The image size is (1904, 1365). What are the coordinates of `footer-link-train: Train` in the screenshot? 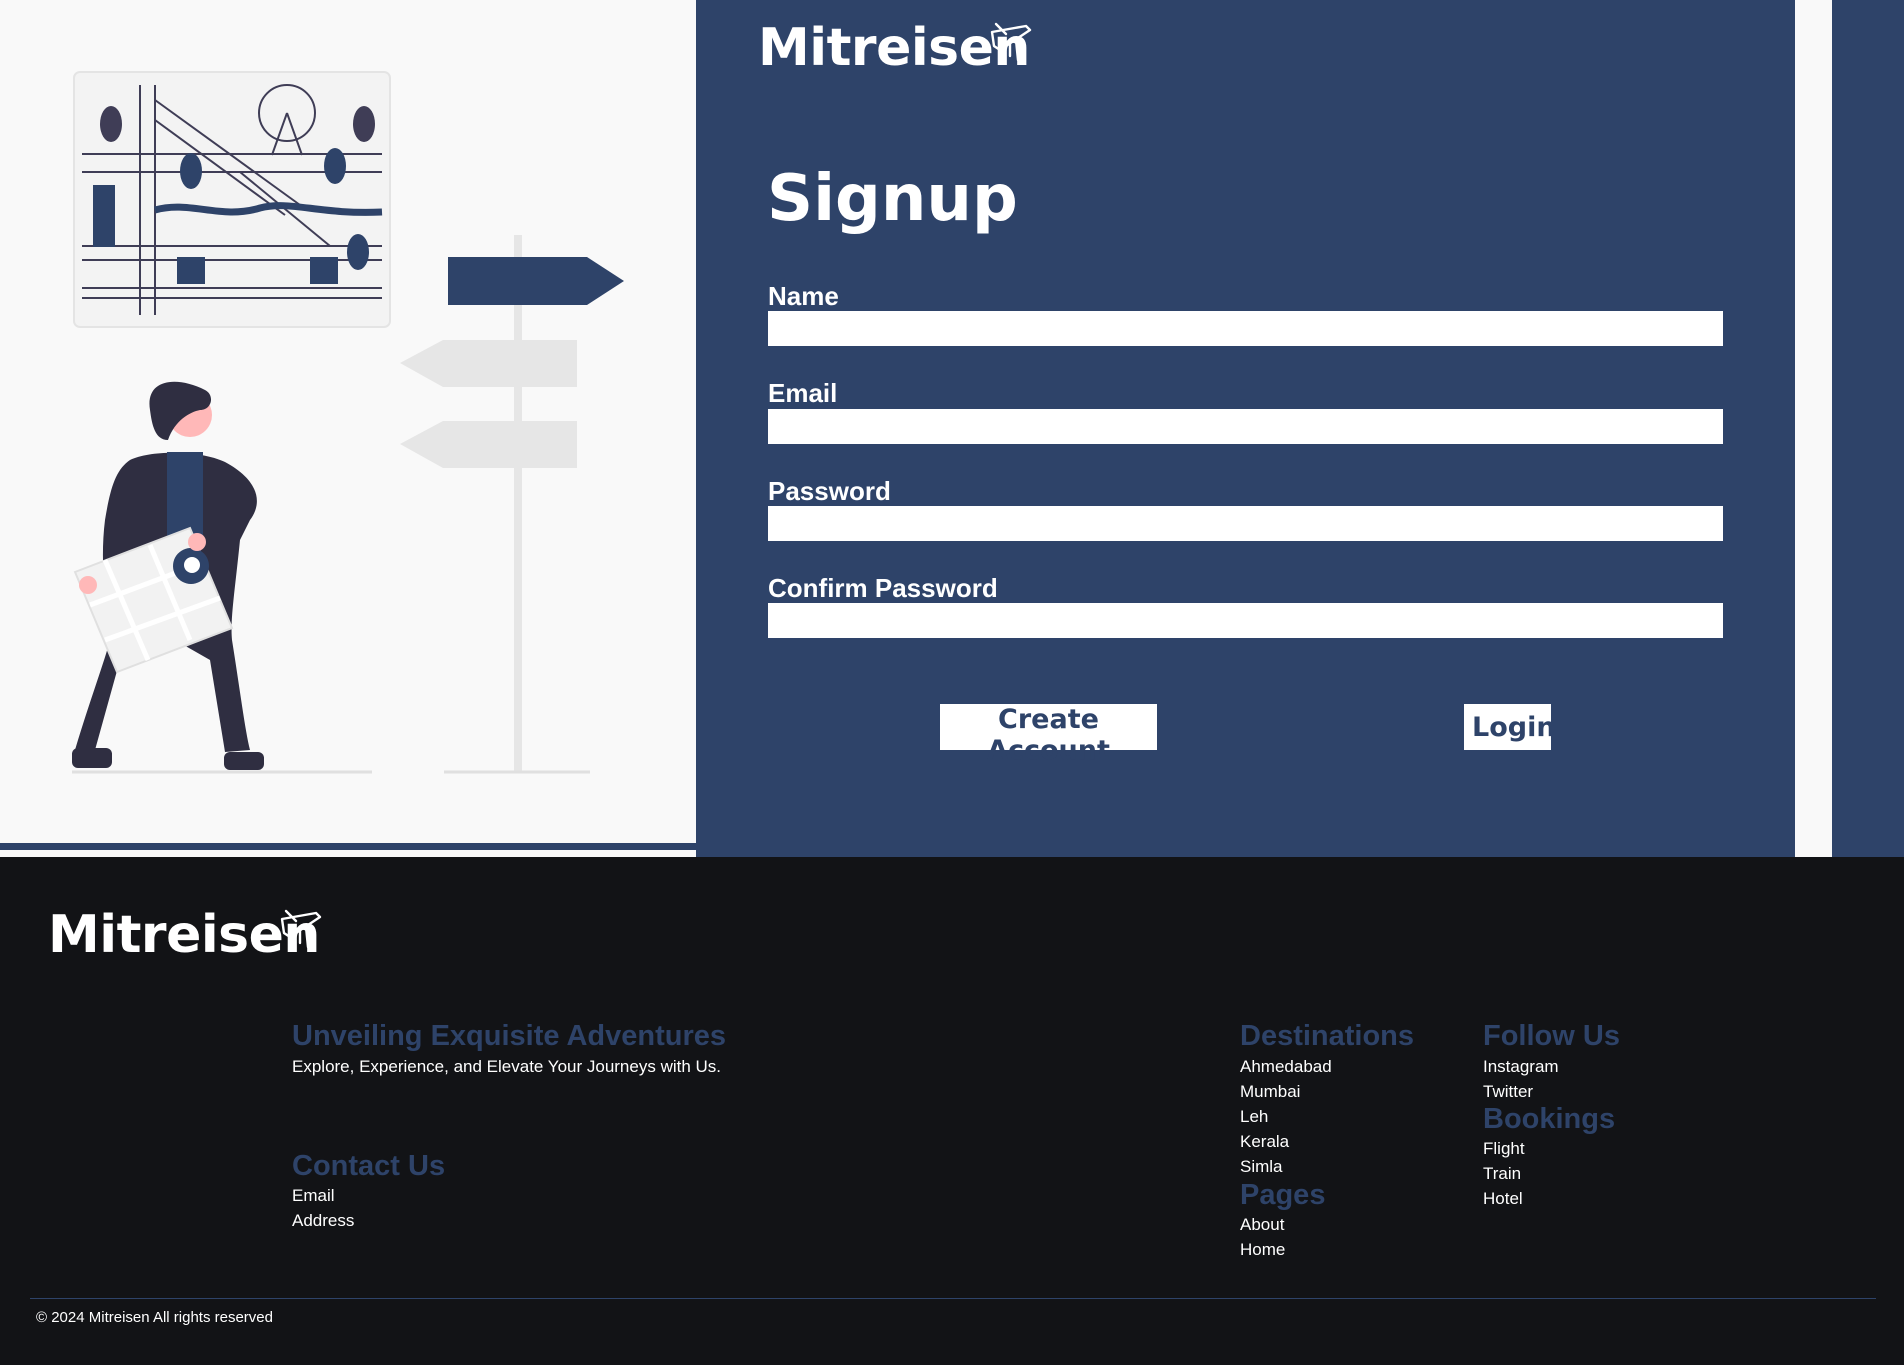 It's located at (1504, 1173).